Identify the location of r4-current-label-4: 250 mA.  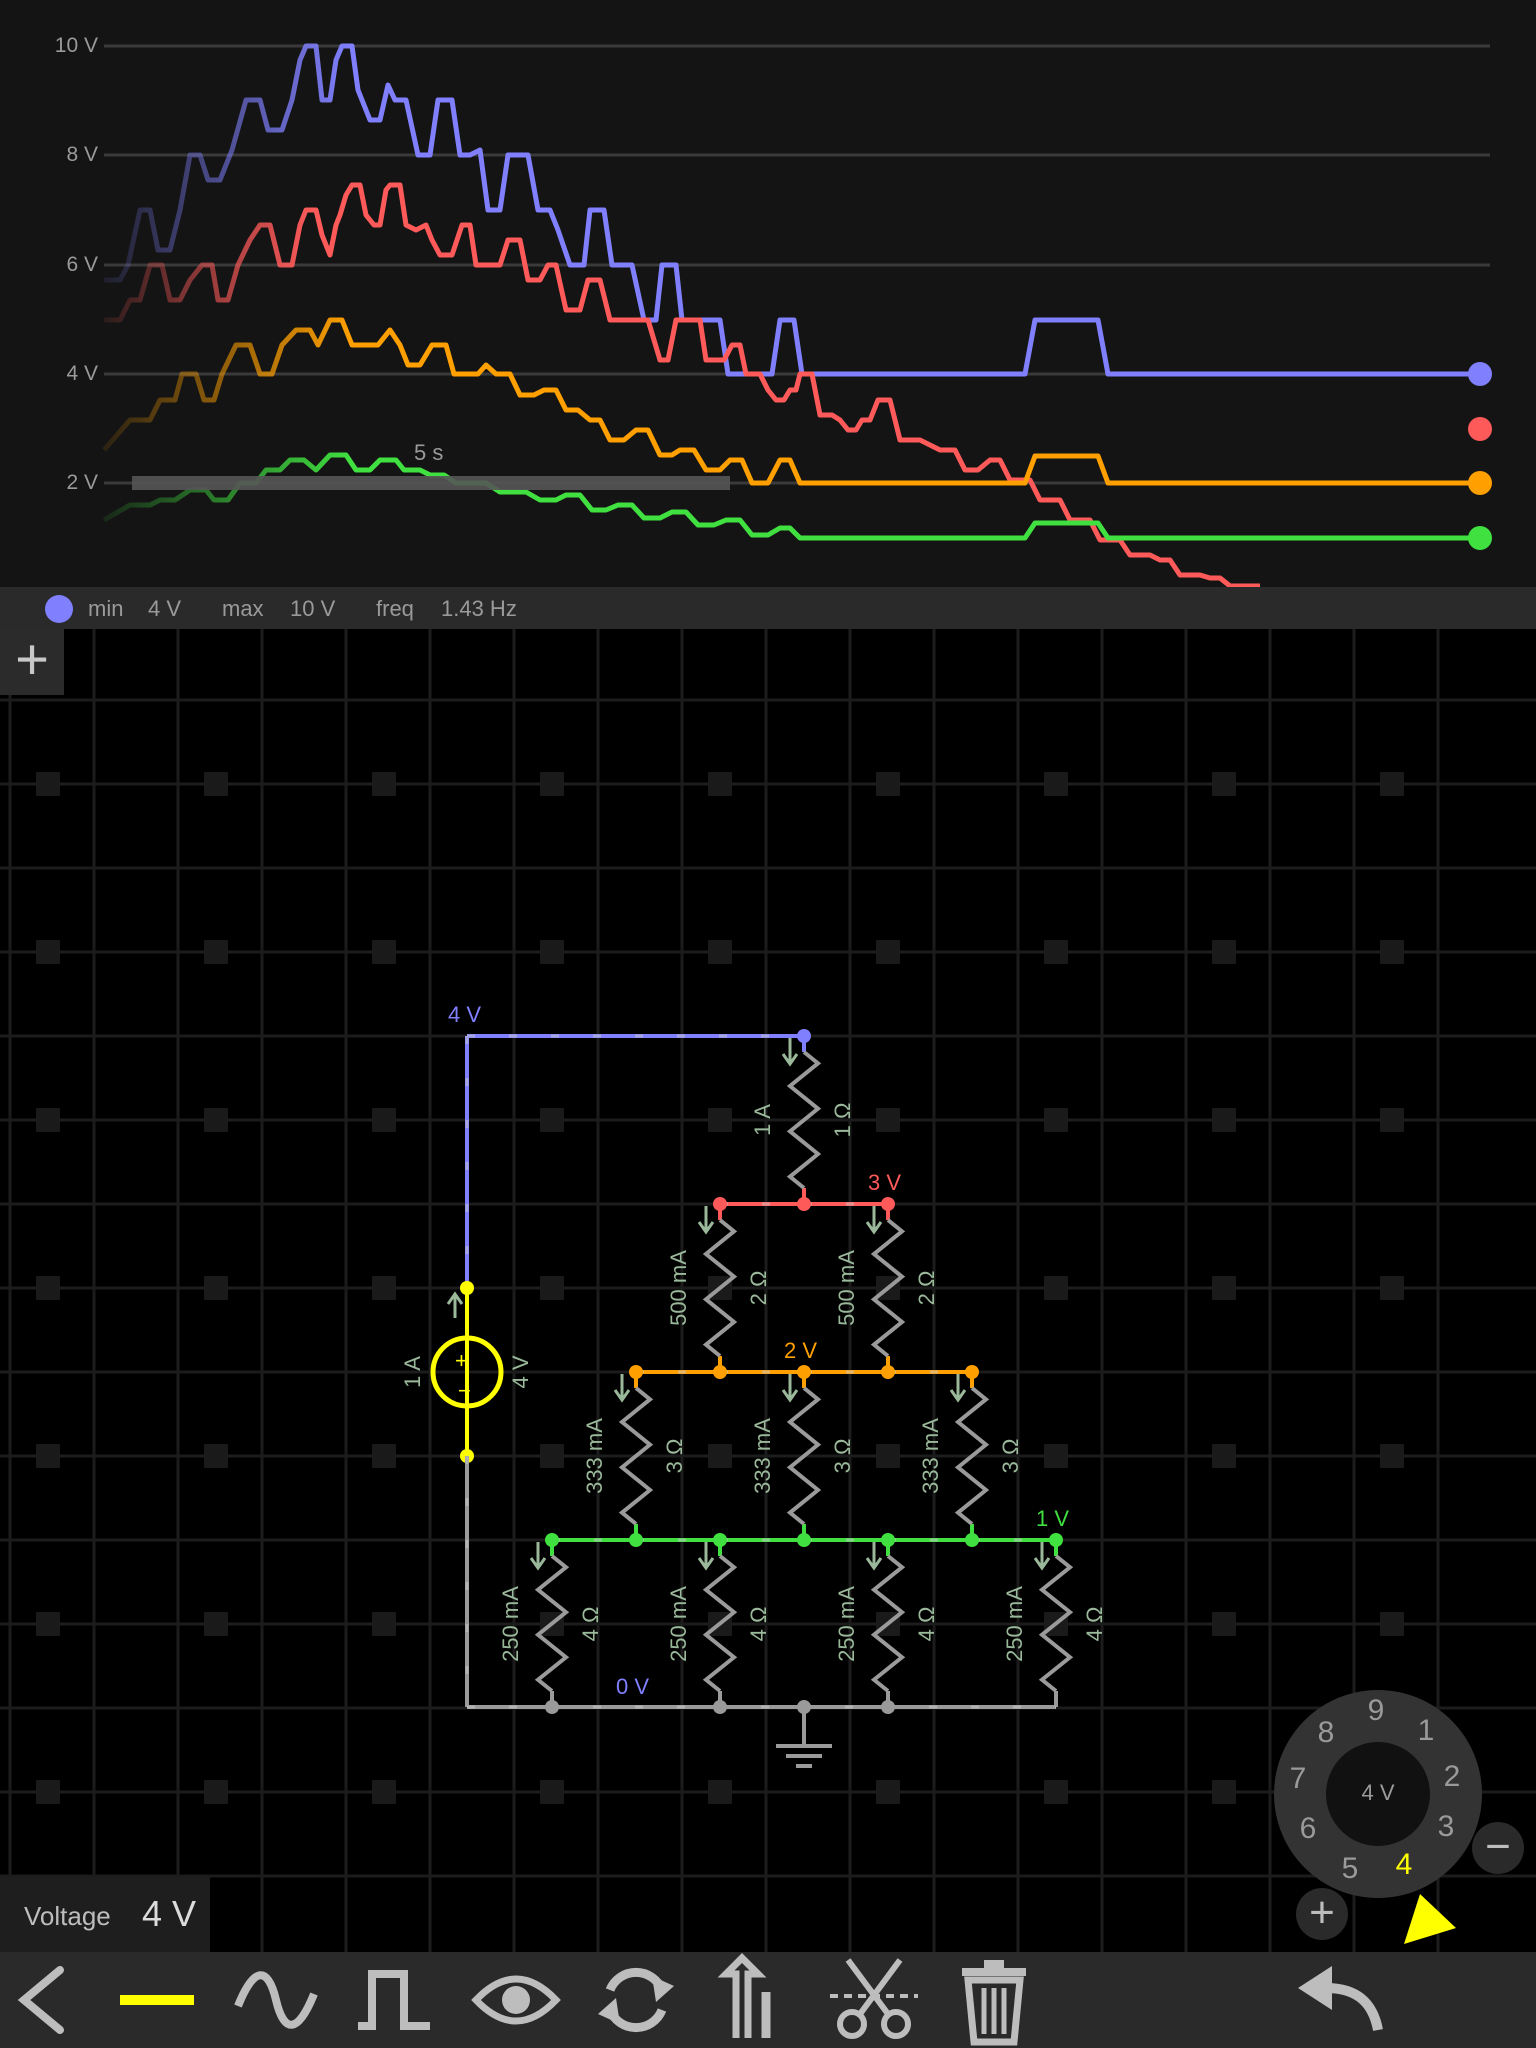
(1014, 1624).